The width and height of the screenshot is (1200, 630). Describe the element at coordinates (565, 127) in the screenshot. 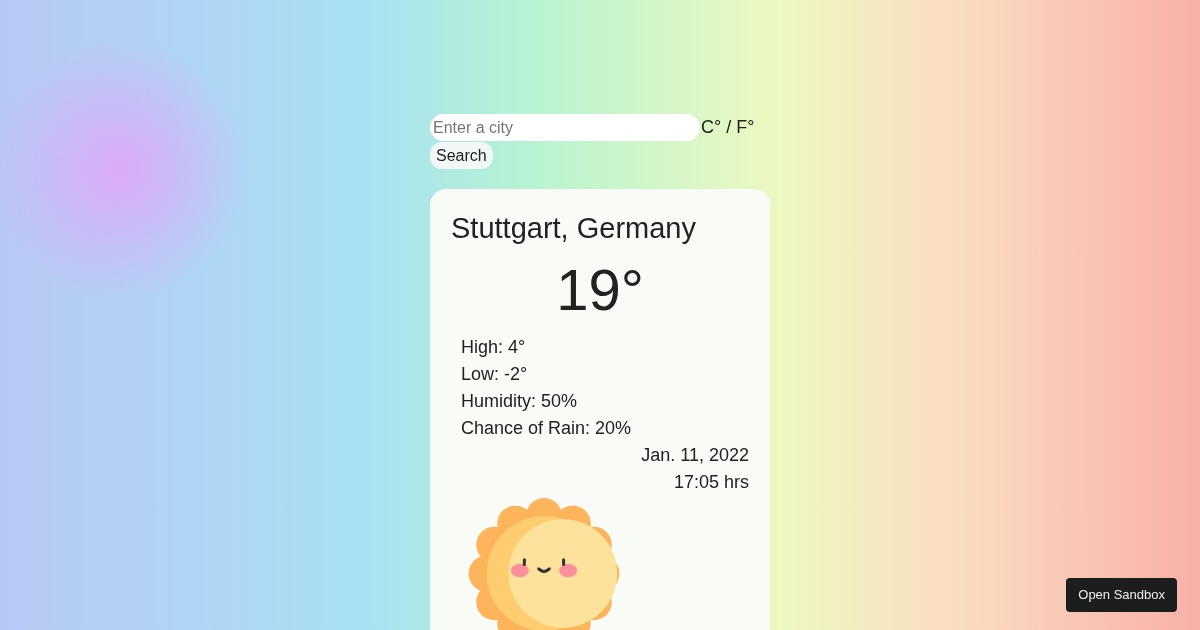

I see `city-search-field: Enter a city` at that location.